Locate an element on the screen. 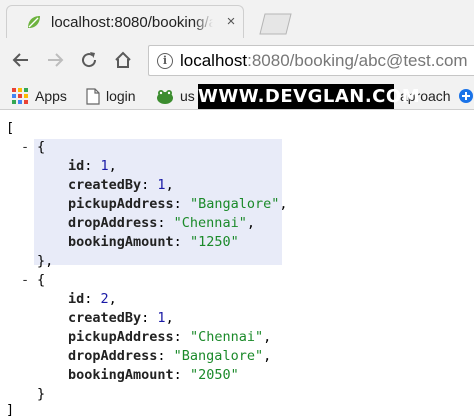 Image resolution: width=474 pixels, height=420 pixels. array-open-bracket: [ is located at coordinates (10, 128).